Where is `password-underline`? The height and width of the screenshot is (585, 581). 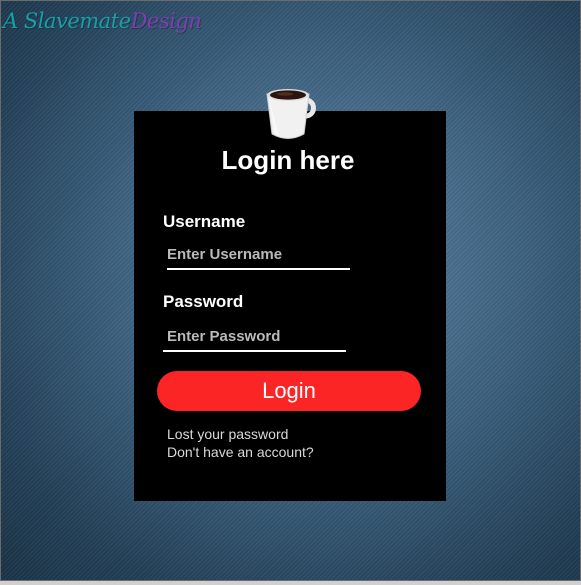 password-underline is located at coordinates (254, 351).